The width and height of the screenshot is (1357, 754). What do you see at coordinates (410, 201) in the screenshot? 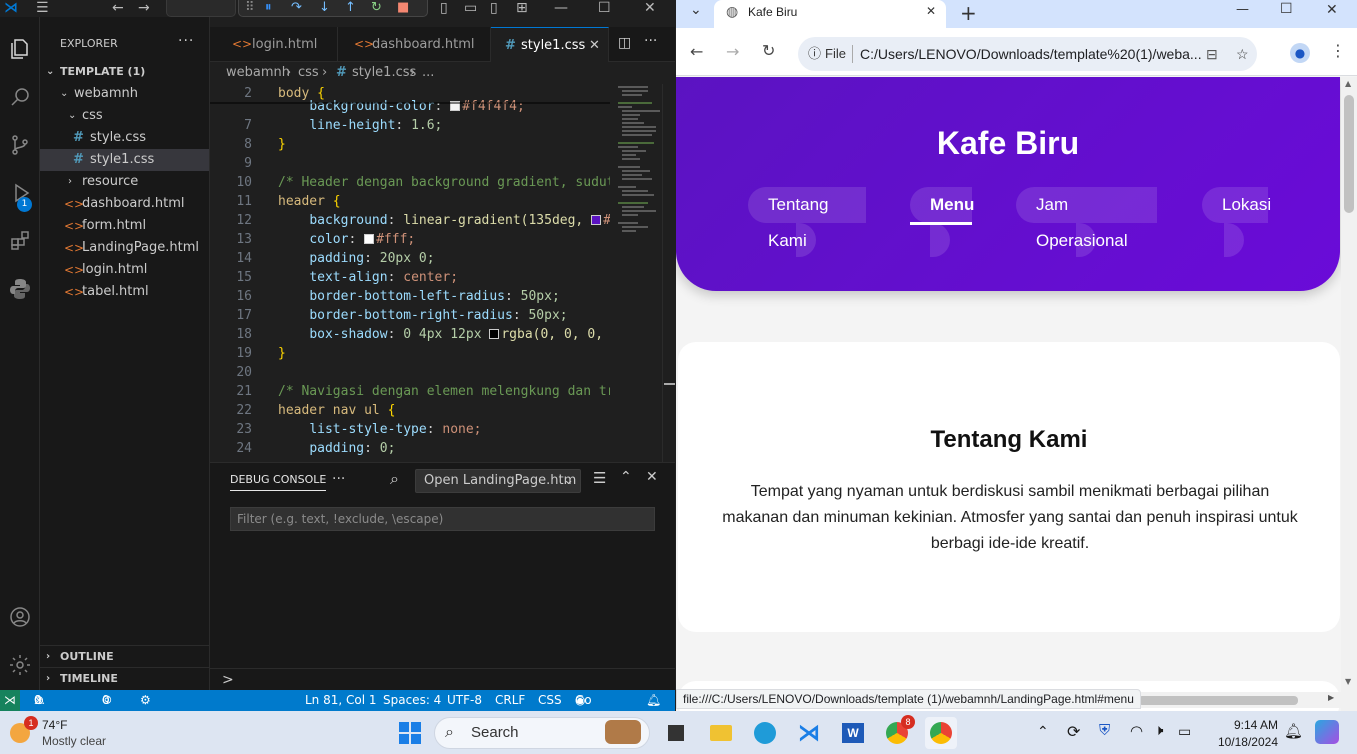
I see `code-line: 11 header {` at bounding box center [410, 201].